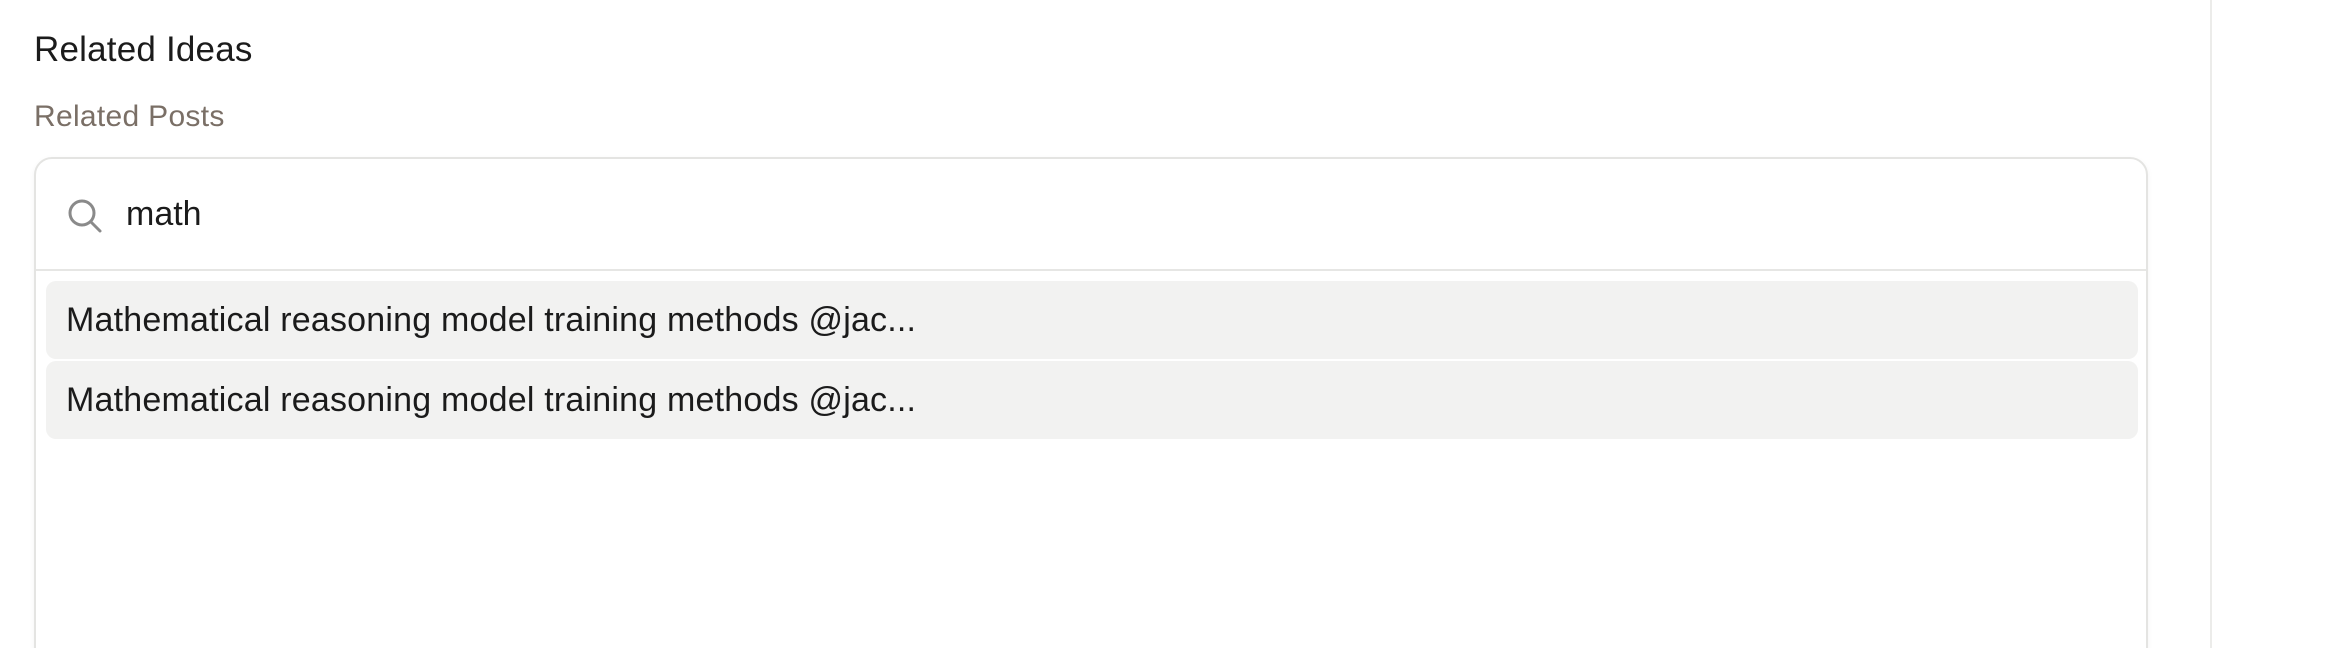 The width and height of the screenshot is (2340, 648). What do you see at coordinates (143, 49) in the screenshot?
I see `section-title: Related Ideas` at bounding box center [143, 49].